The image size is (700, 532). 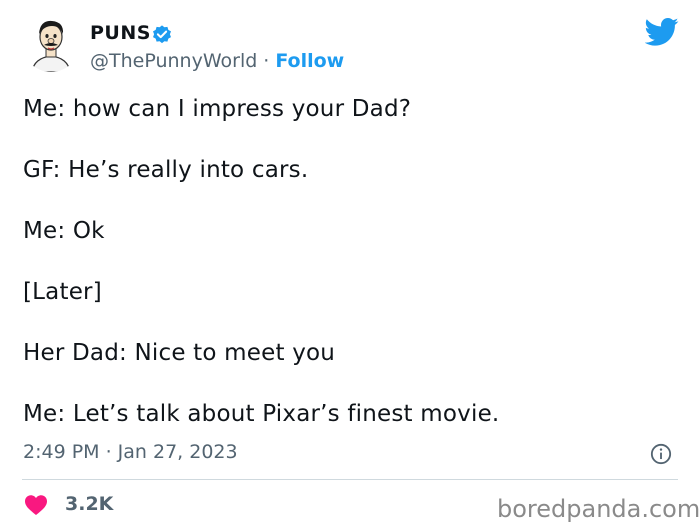 I want to click on twitter-bird-icon, so click(x=662, y=32).